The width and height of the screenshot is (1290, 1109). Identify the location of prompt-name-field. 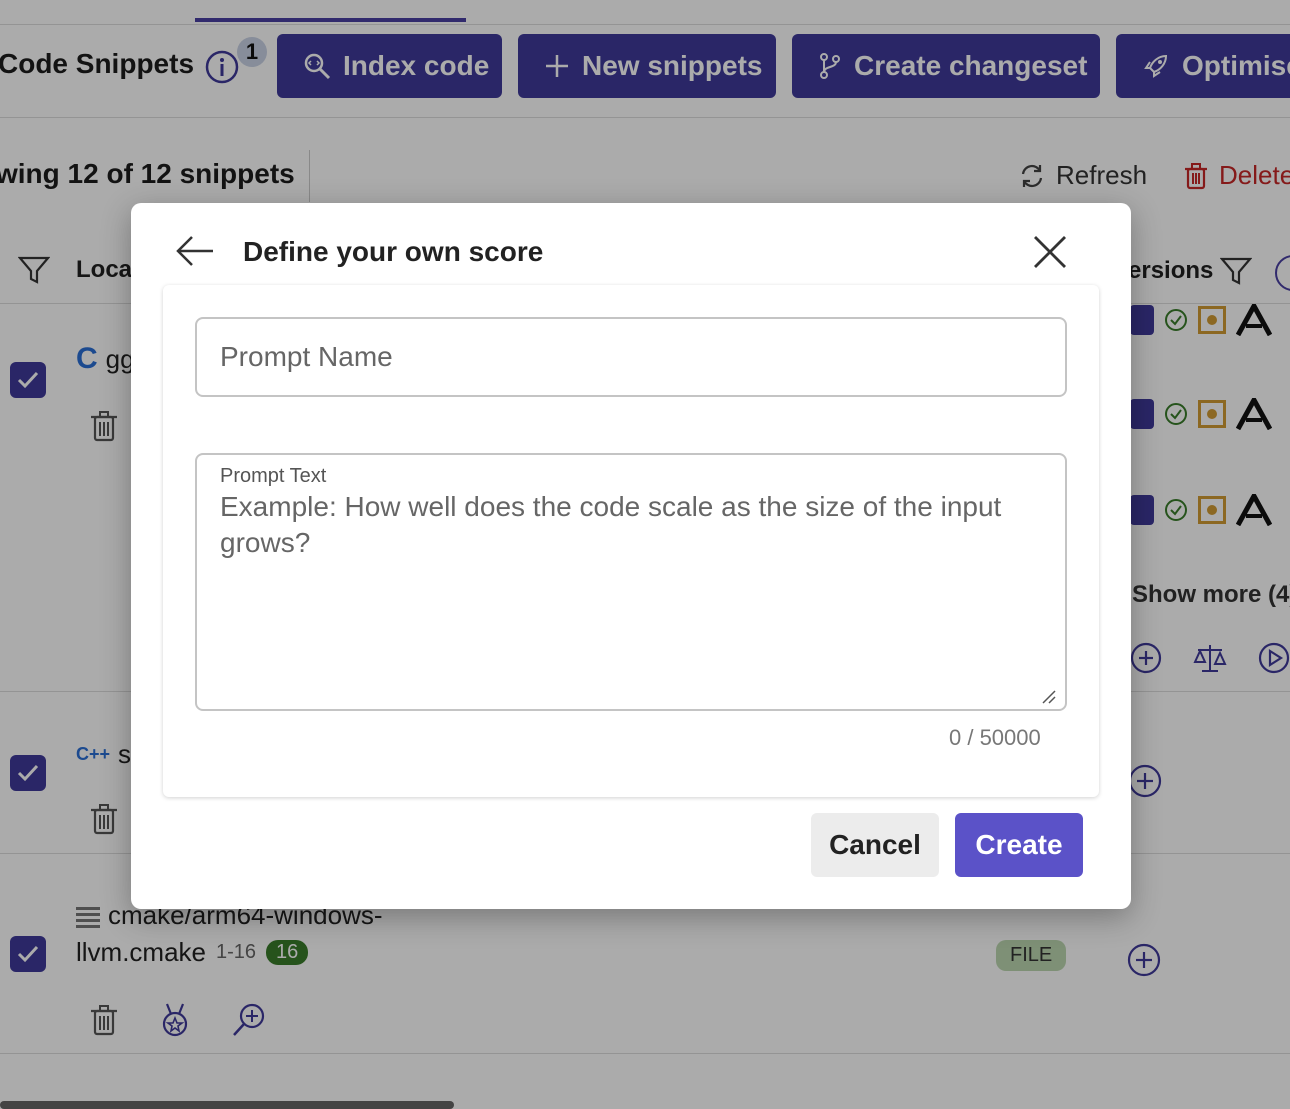
(631, 357).